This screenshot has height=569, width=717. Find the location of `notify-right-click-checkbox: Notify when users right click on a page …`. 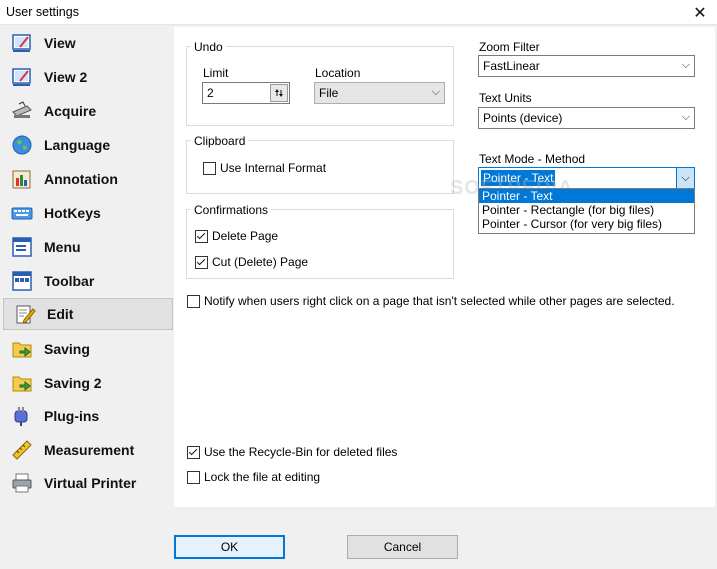

notify-right-click-checkbox: Notify when users right click on a page … is located at coordinates (431, 301).